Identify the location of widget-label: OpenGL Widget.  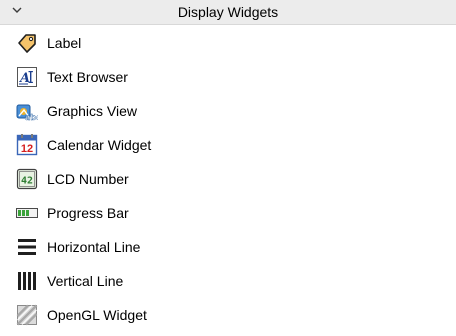
(97, 315).